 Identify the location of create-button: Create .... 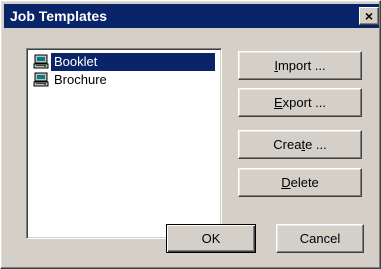
(300, 144).